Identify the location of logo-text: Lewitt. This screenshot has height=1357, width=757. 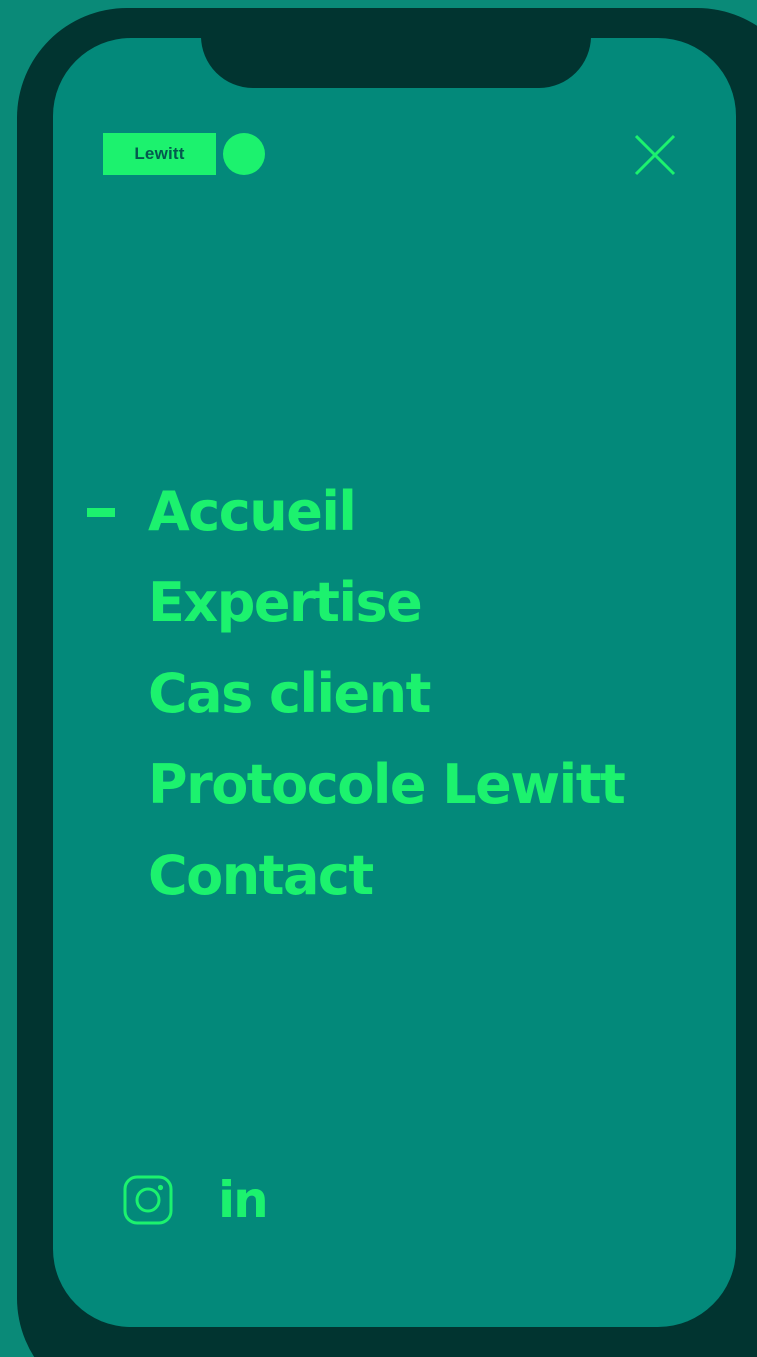
(159, 154).